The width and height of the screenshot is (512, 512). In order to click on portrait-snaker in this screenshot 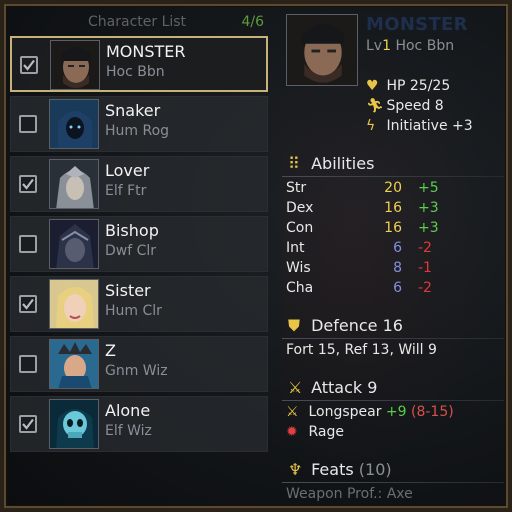, I will do `click(74, 124)`.